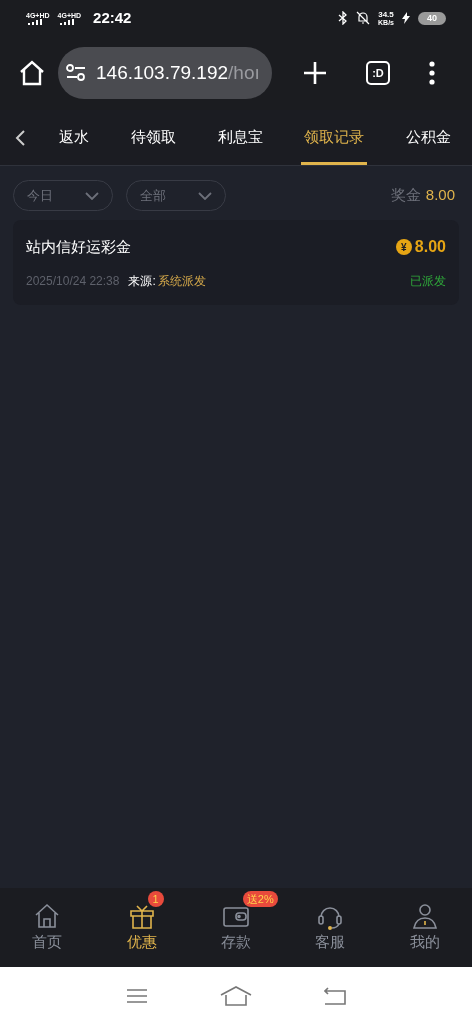  What do you see at coordinates (343, 18) in the screenshot?
I see `bluetooth-icon` at bounding box center [343, 18].